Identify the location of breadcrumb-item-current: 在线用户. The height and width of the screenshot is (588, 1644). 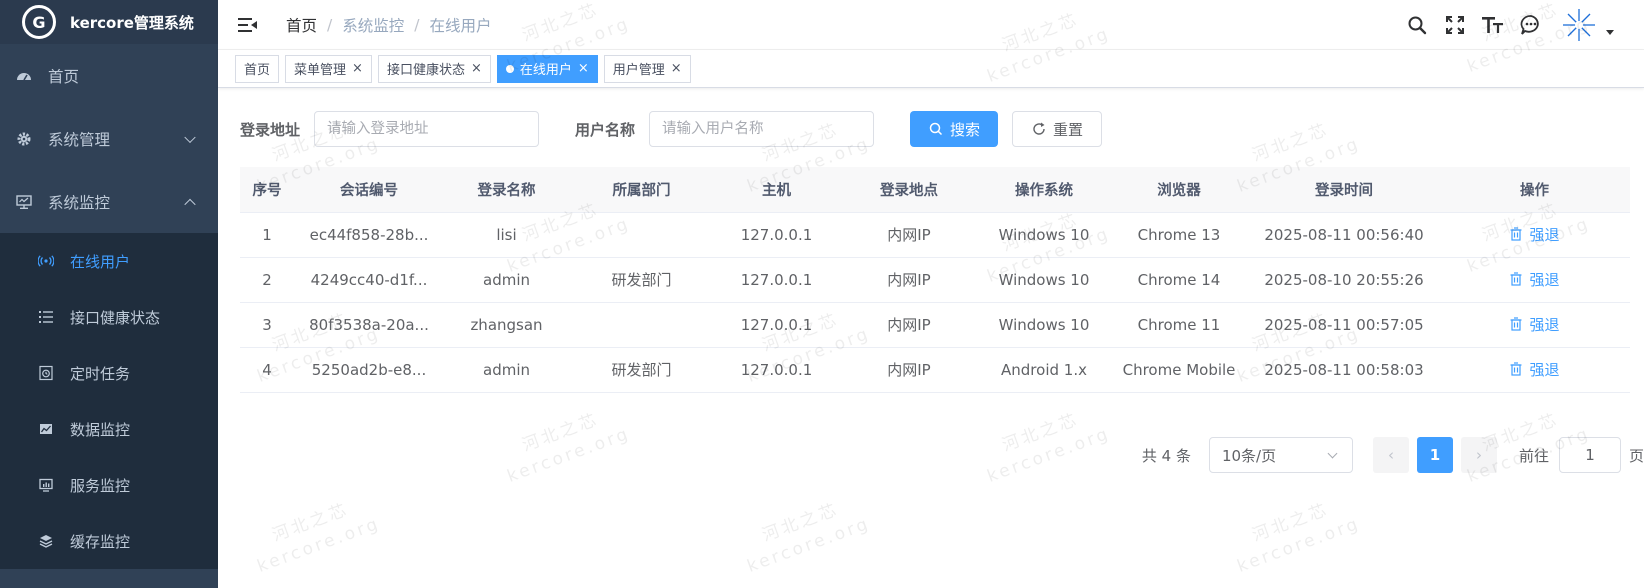
(460, 25).